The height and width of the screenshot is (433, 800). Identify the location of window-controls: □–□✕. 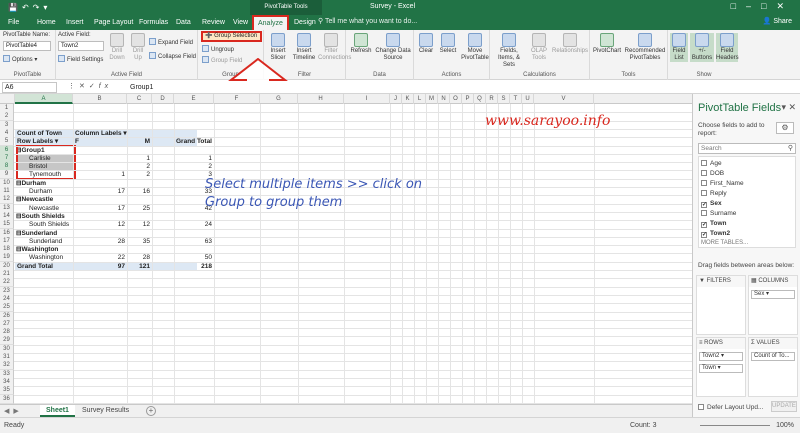
(762, 6).